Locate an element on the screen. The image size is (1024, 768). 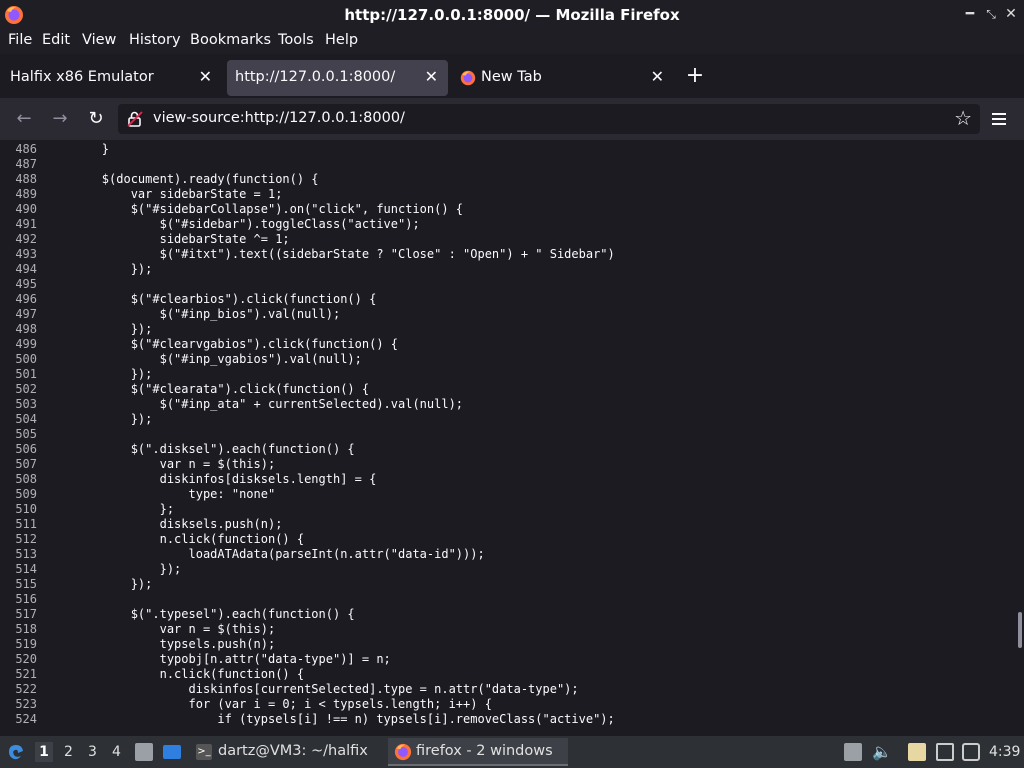
source-line: 494 }); is located at coordinates (510, 269).